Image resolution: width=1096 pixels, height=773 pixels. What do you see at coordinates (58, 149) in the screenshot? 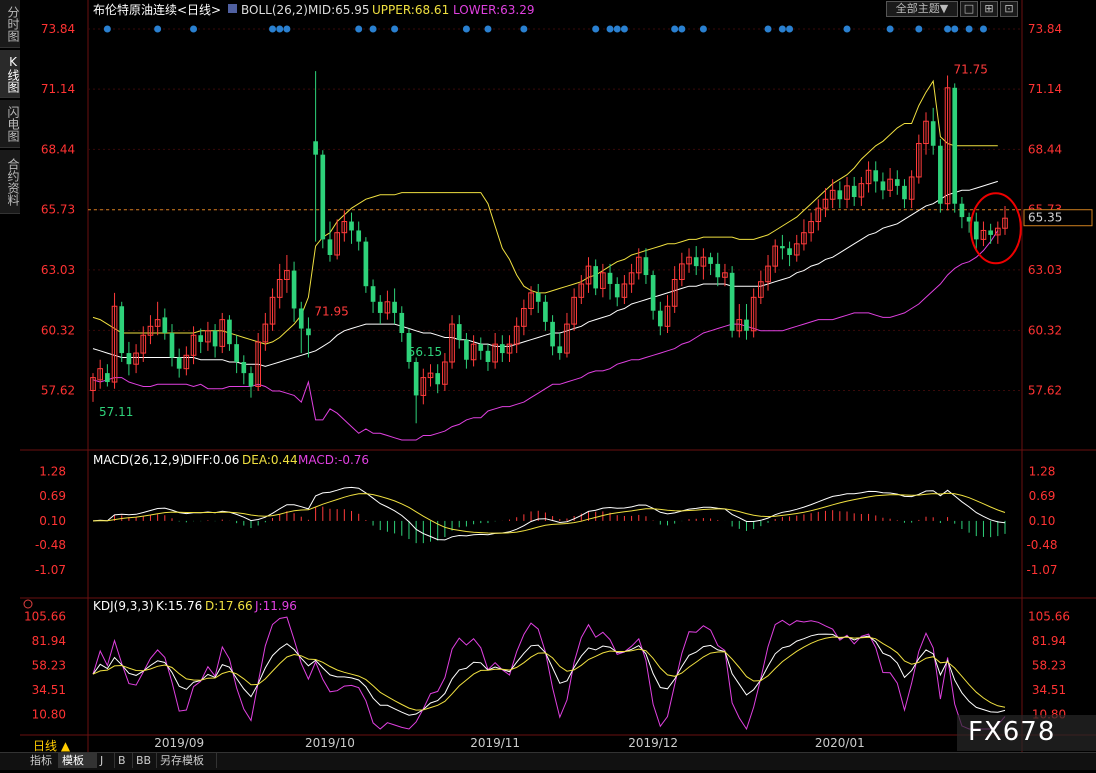
I see `y-tick-label-left: 68.44` at bounding box center [58, 149].